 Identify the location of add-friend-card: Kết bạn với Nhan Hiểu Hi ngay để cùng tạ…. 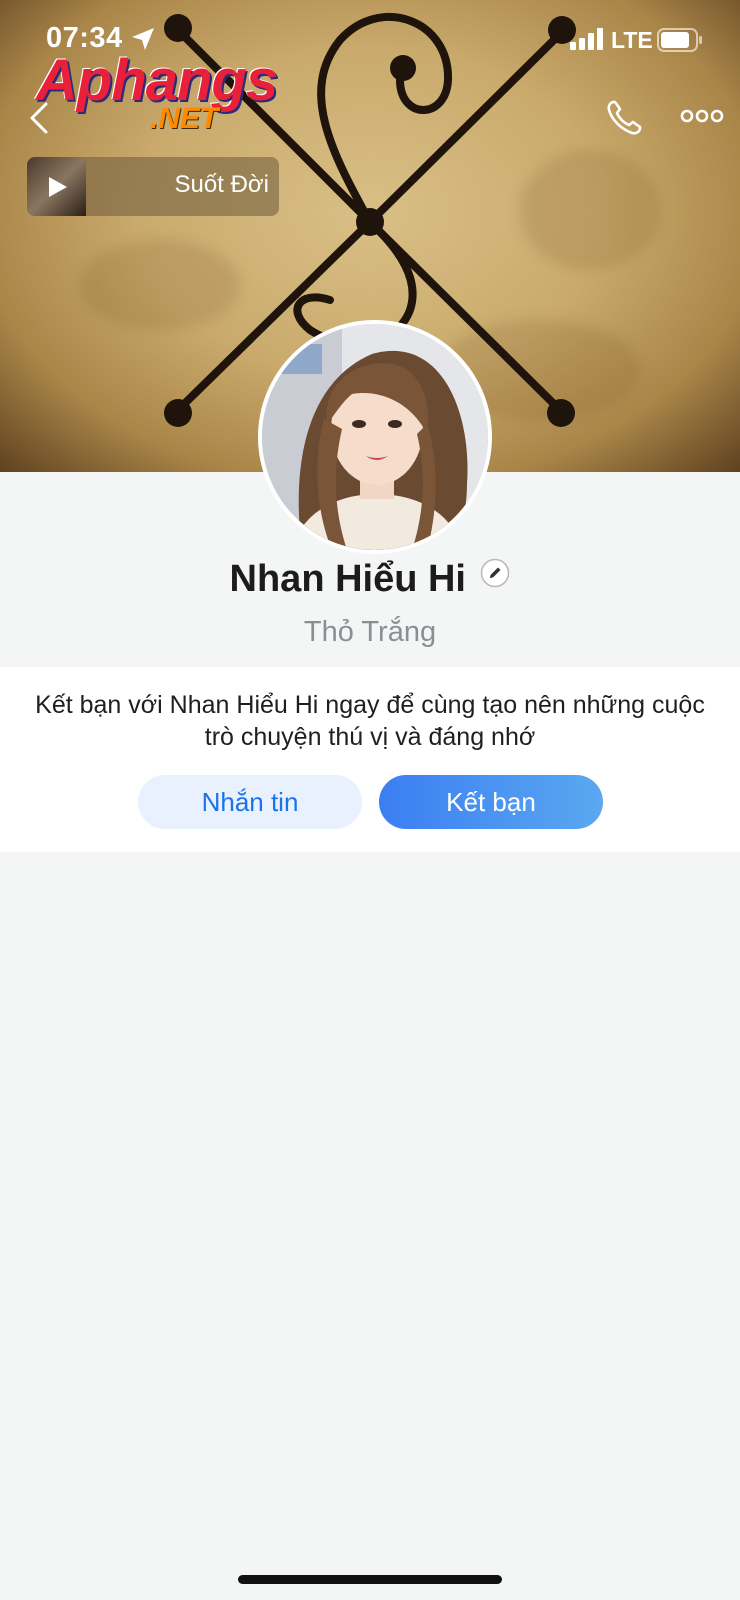
(370, 759).